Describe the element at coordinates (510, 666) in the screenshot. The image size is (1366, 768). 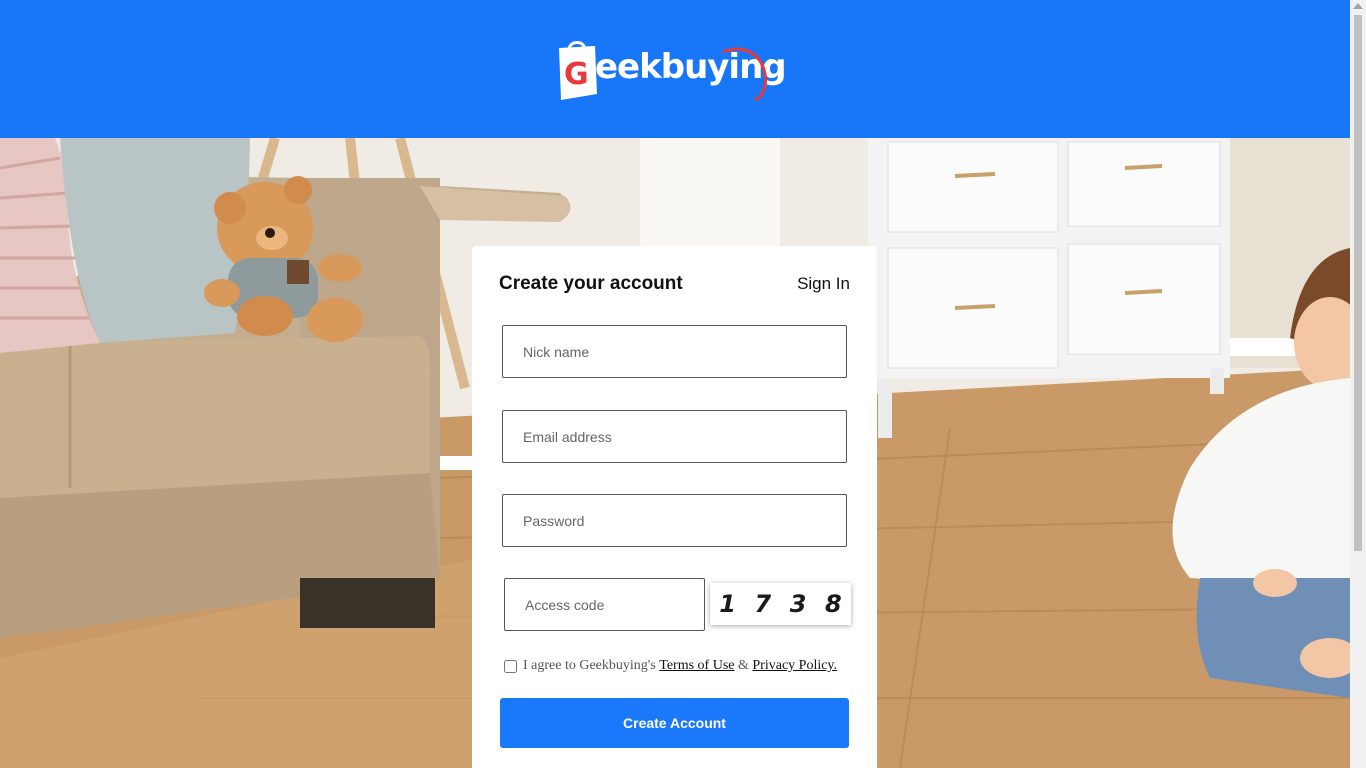
I see `agree-checkbox` at that location.